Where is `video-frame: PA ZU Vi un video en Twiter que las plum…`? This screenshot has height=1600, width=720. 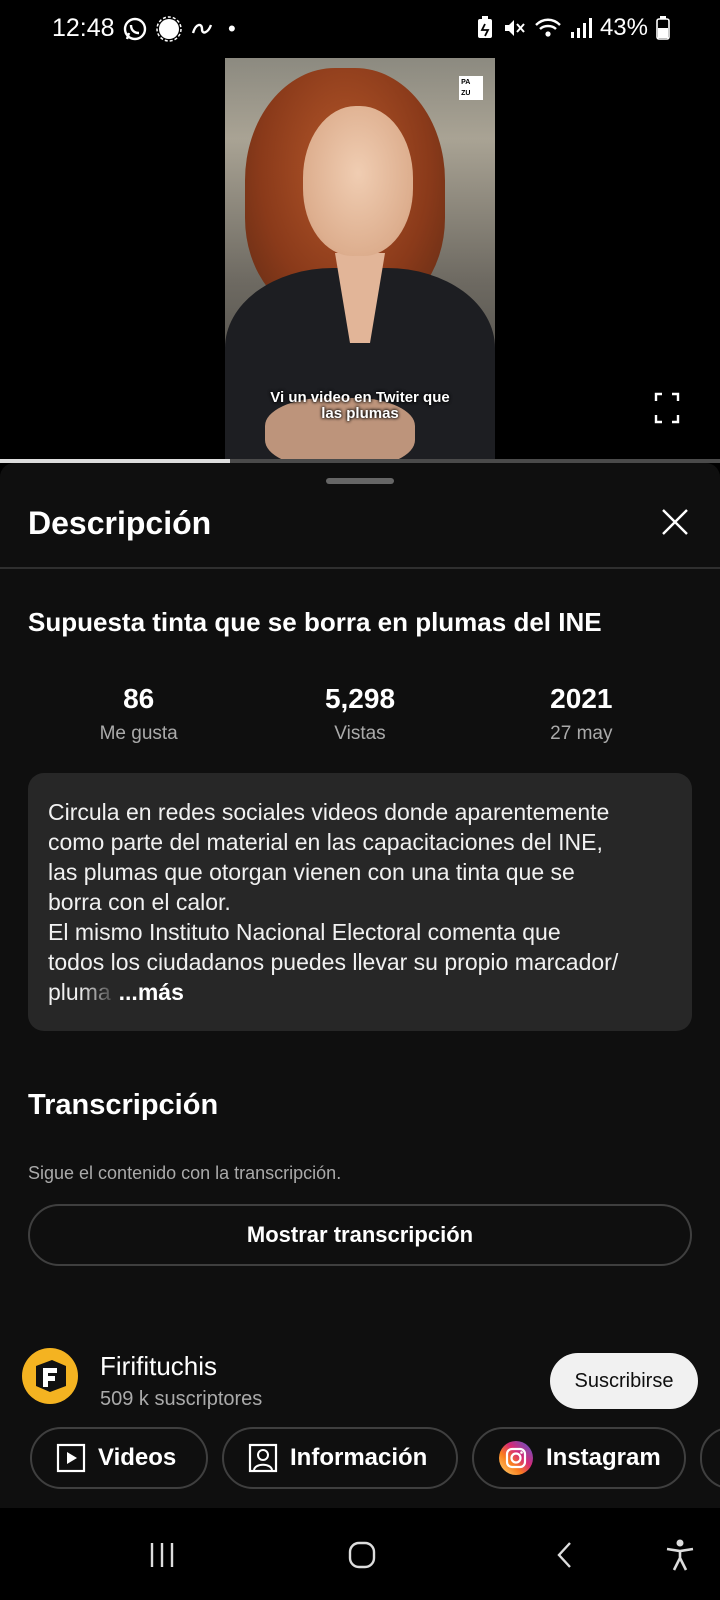
video-frame: PA ZU Vi un video en Twiter que las plum… is located at coordinates (360, 260).